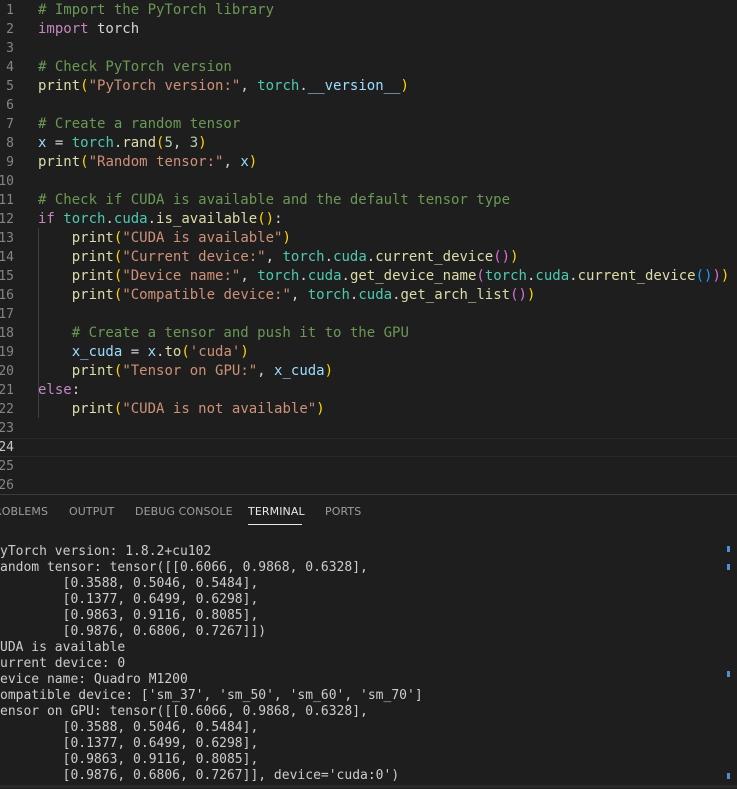  Describe the element at coordinates (7, 428) in the screenshot. I see `line-number: 23` at that location.